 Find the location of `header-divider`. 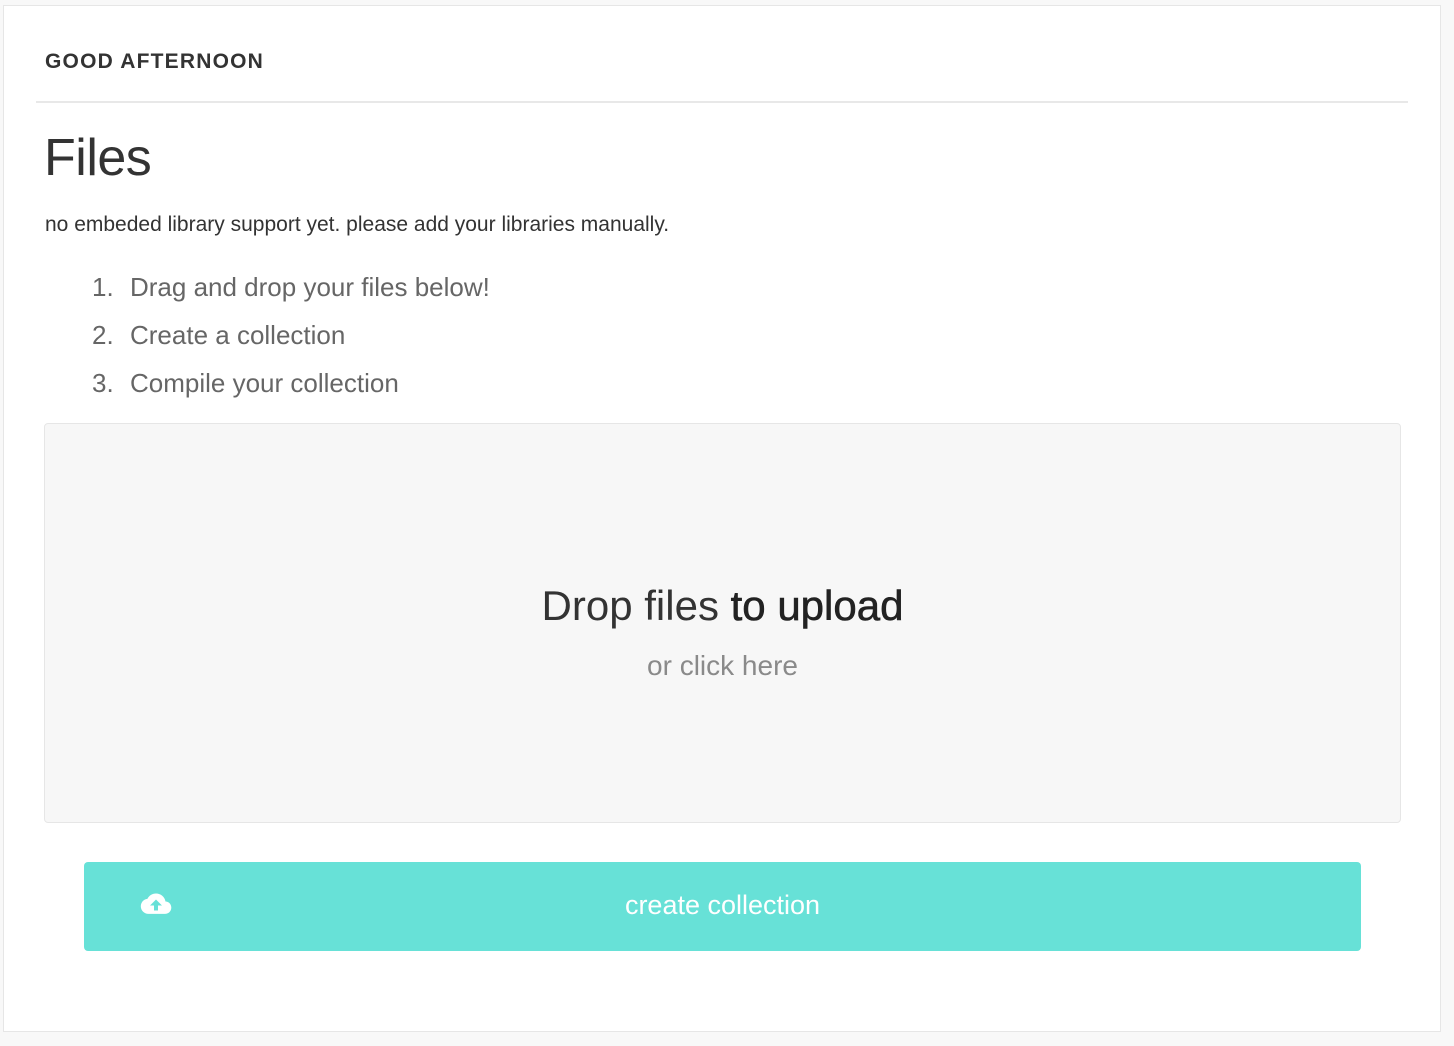

header-divider is located at coordinates (722, 102).